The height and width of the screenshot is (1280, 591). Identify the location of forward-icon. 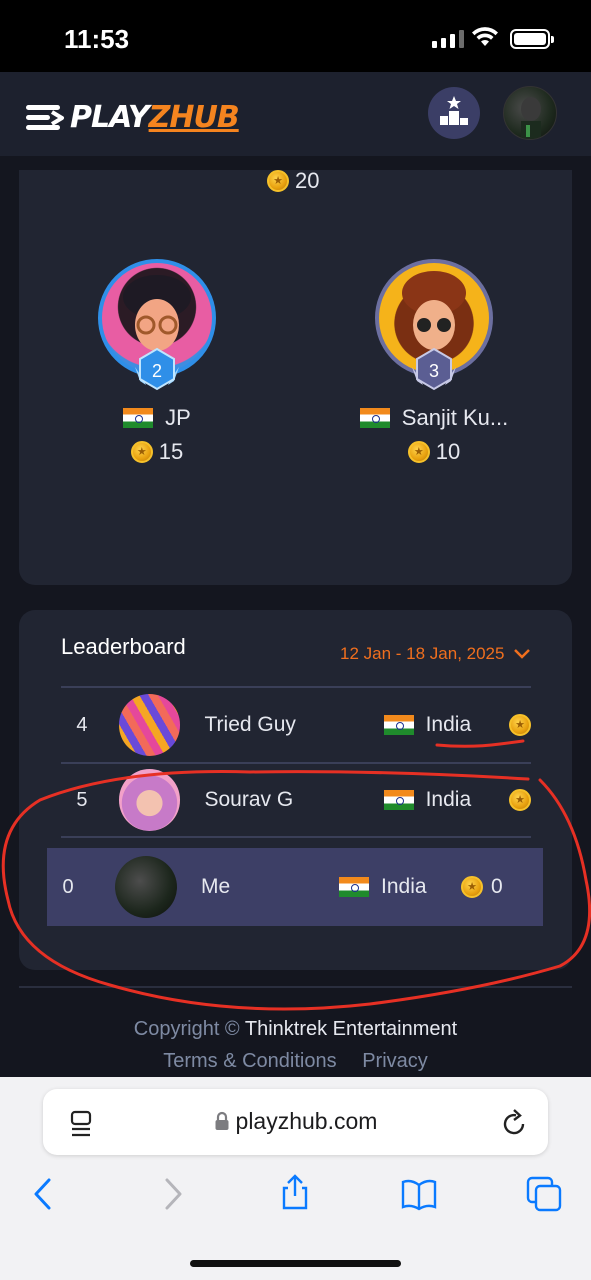
(172, 1194).